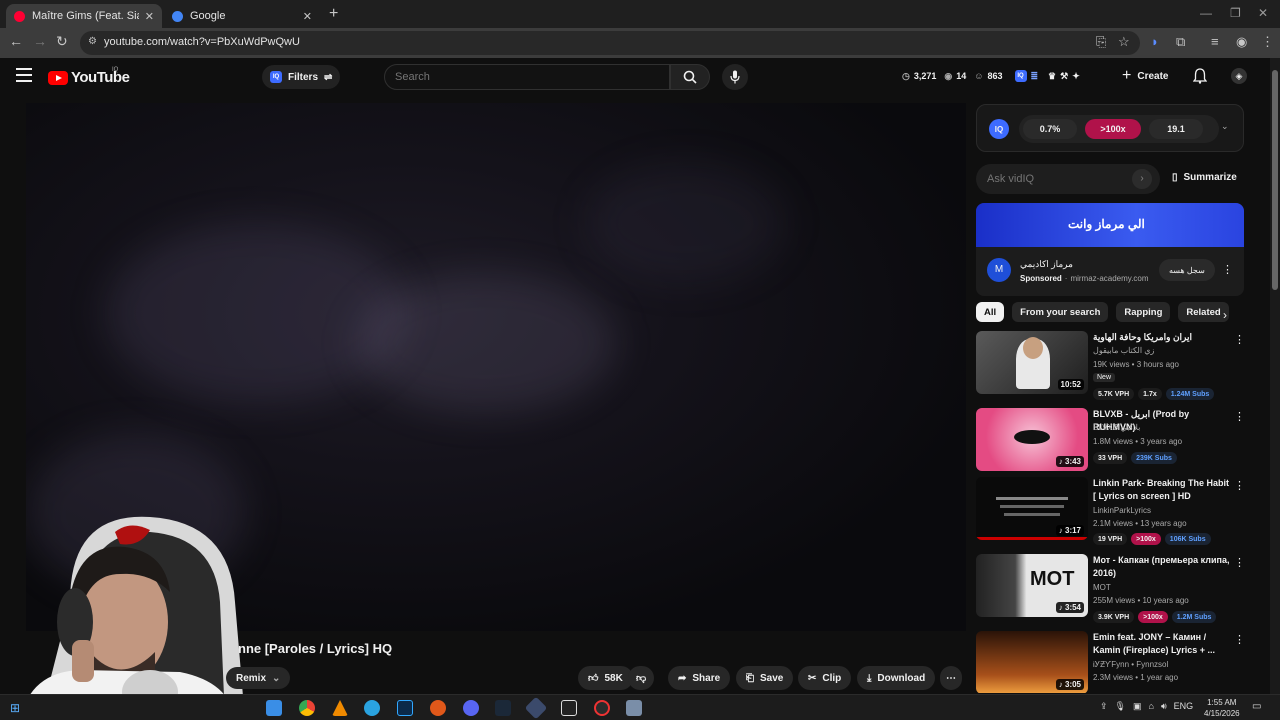 This screenshot has height=720, width=1280. Describe the element at coordinates (699, 678) in the screenshot. I see `share-button: ➦ Share` at that location.